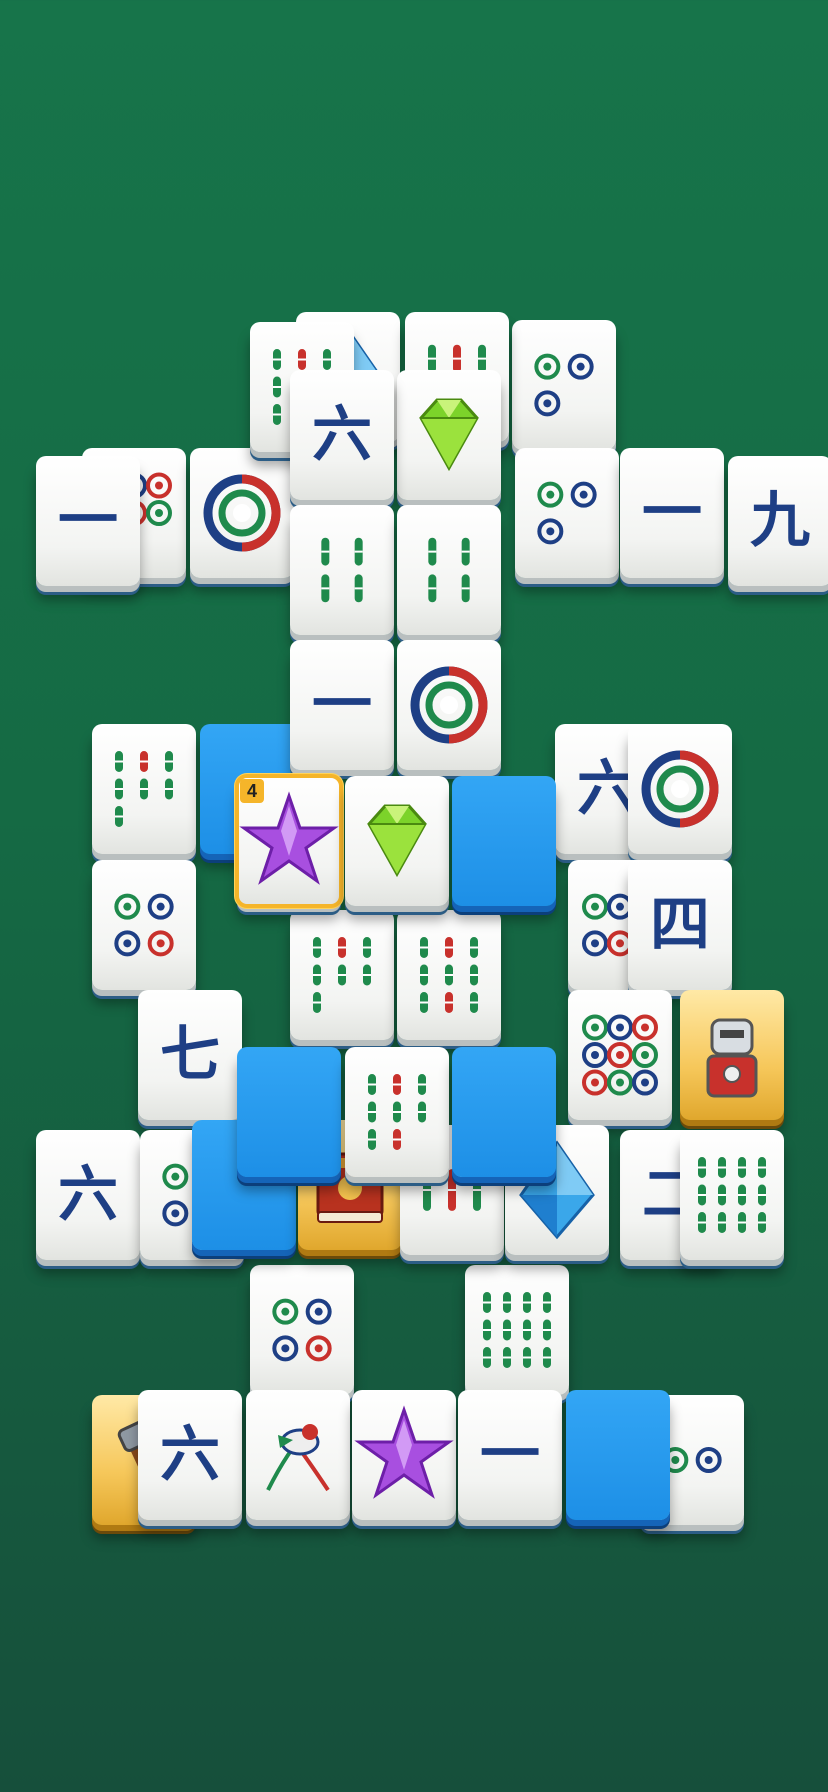  I want to click on star-tile, so click(404, 1455).